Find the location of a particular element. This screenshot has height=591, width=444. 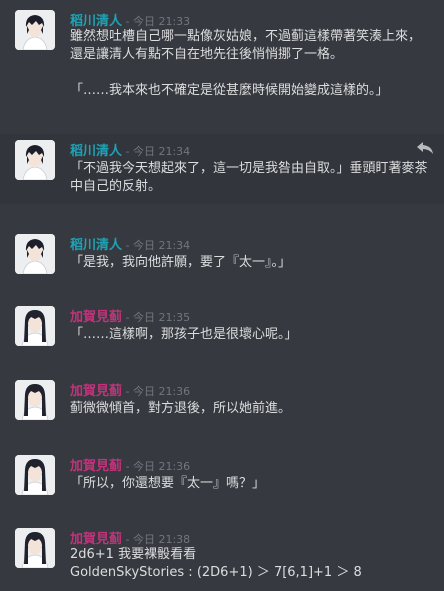

message: 加賀見蓟 - 今日 21:35 「……這樣啊，那孩子也是很壞心呢。」 is located at coordinates (222, 328).